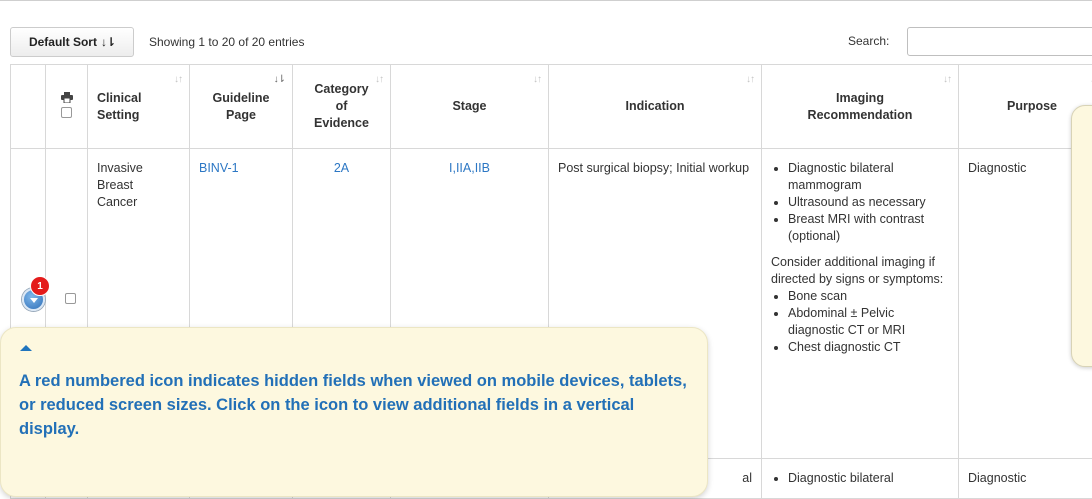 The height and width of the screenshot is (499, 1092). I want to click on expand-column-header, so click(28, 107).